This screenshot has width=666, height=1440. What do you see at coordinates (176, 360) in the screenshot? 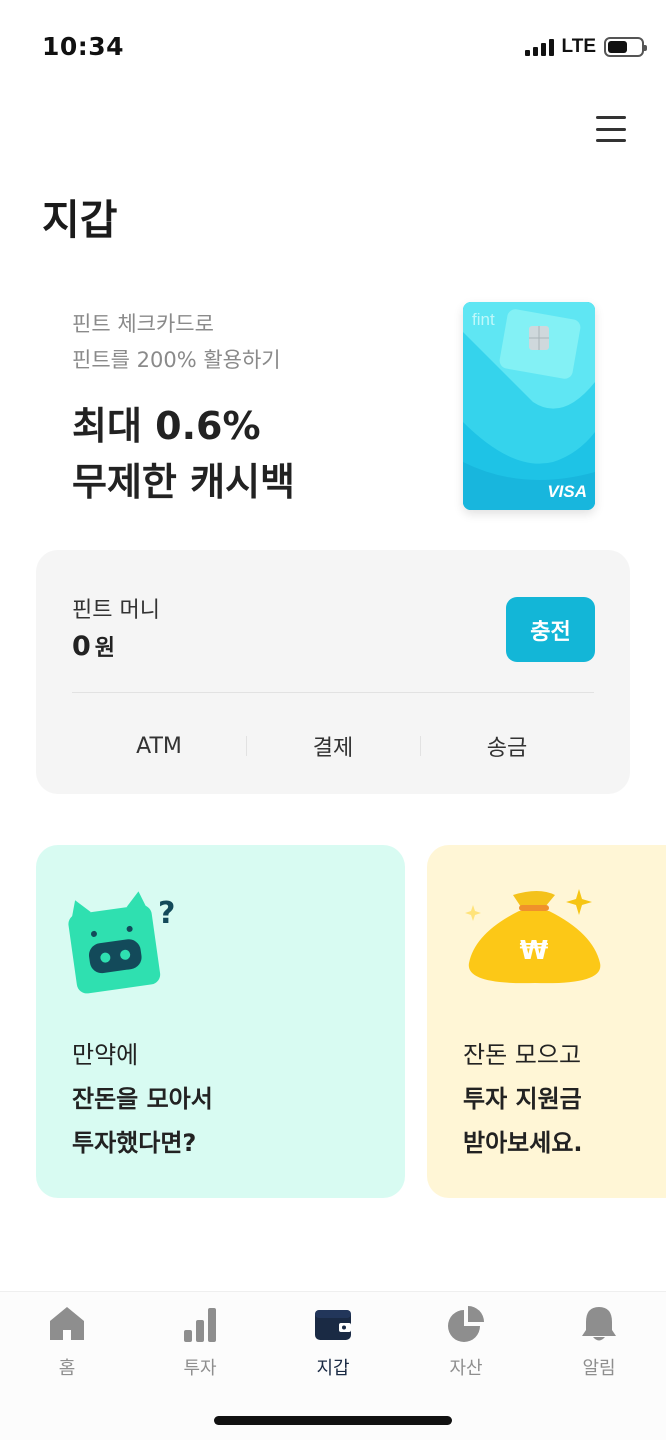
I see `promo-line-2: 핀트를 200% 활용하기` at bounding box center [176, 360].